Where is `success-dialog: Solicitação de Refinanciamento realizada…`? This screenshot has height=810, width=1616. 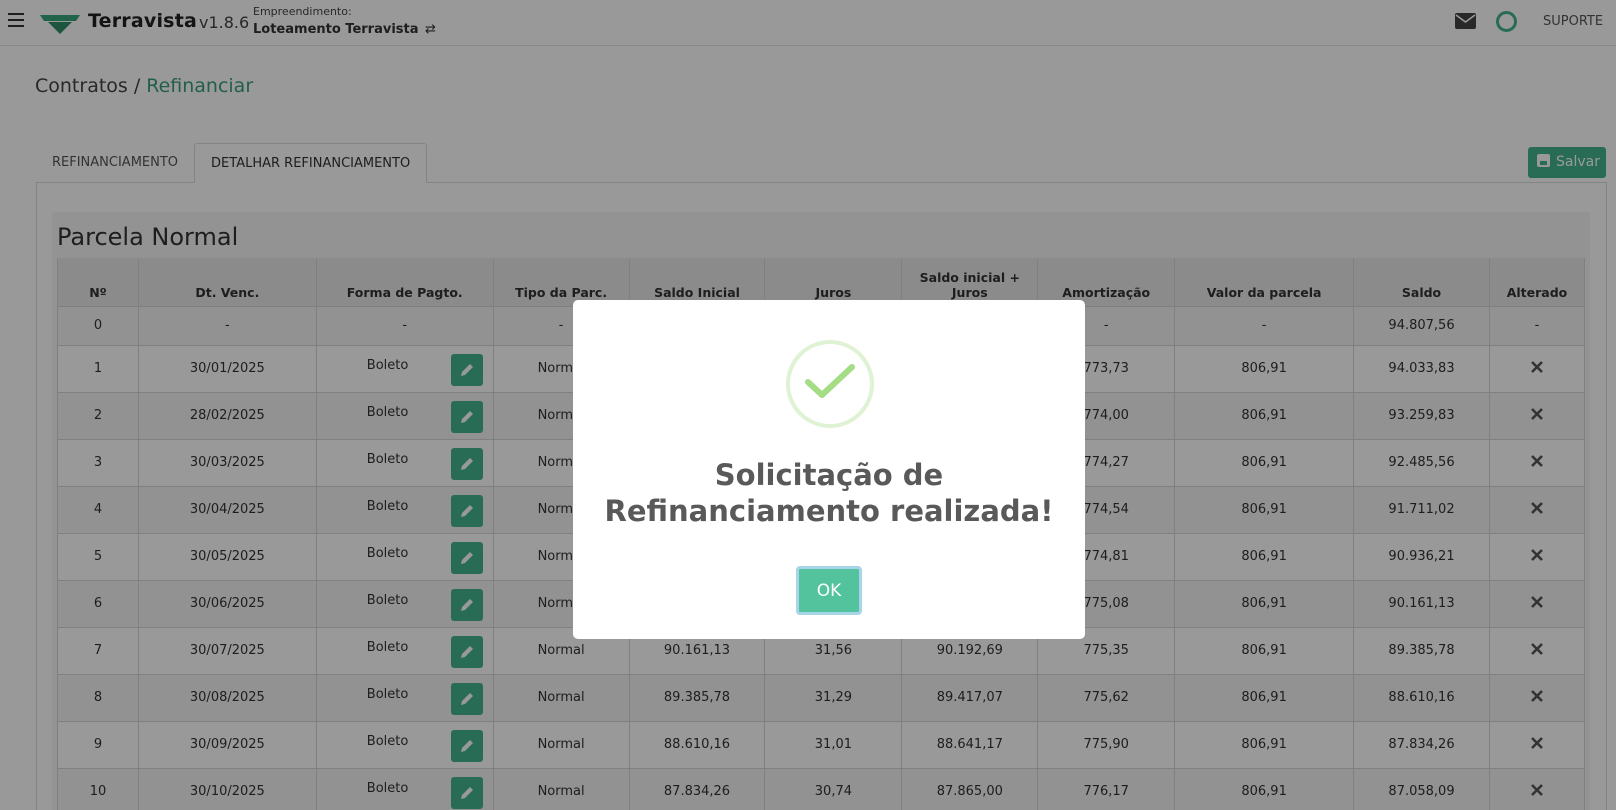
success-dialog: Solicitação de Refinanciamento realizada… is located at coordinates (829, 469).